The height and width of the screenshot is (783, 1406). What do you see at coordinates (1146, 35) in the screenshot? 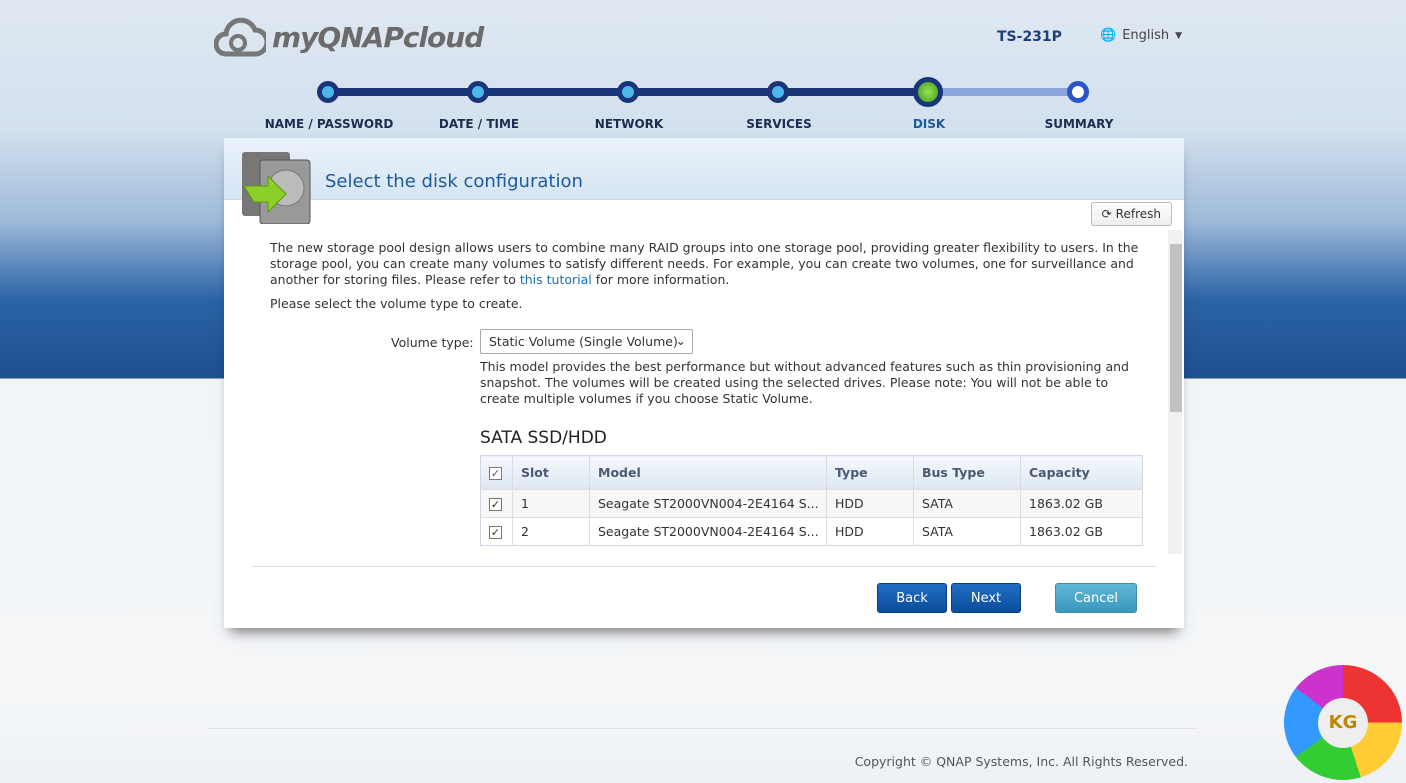
I see `language-label: English` at bounding box center [1146, 35].